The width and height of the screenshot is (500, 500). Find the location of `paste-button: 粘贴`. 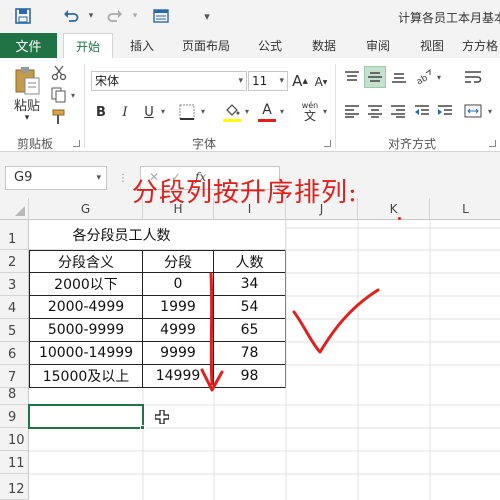

paste-button: 粘贴 is located at coordinates (27, 105).